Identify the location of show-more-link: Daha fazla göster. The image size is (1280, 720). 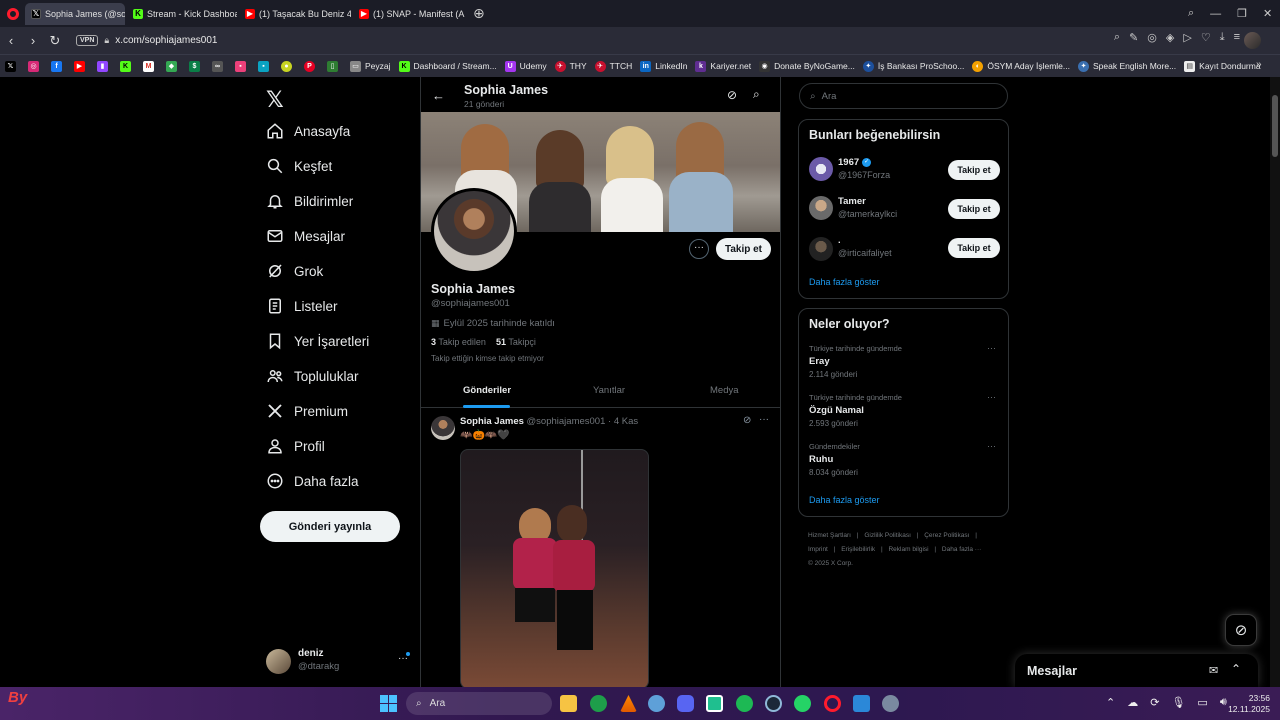
(844, 282).